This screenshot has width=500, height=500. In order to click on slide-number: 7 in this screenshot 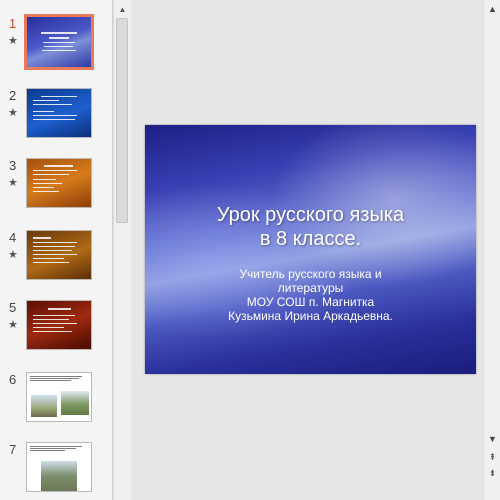, I will do `click(13, 449)`.